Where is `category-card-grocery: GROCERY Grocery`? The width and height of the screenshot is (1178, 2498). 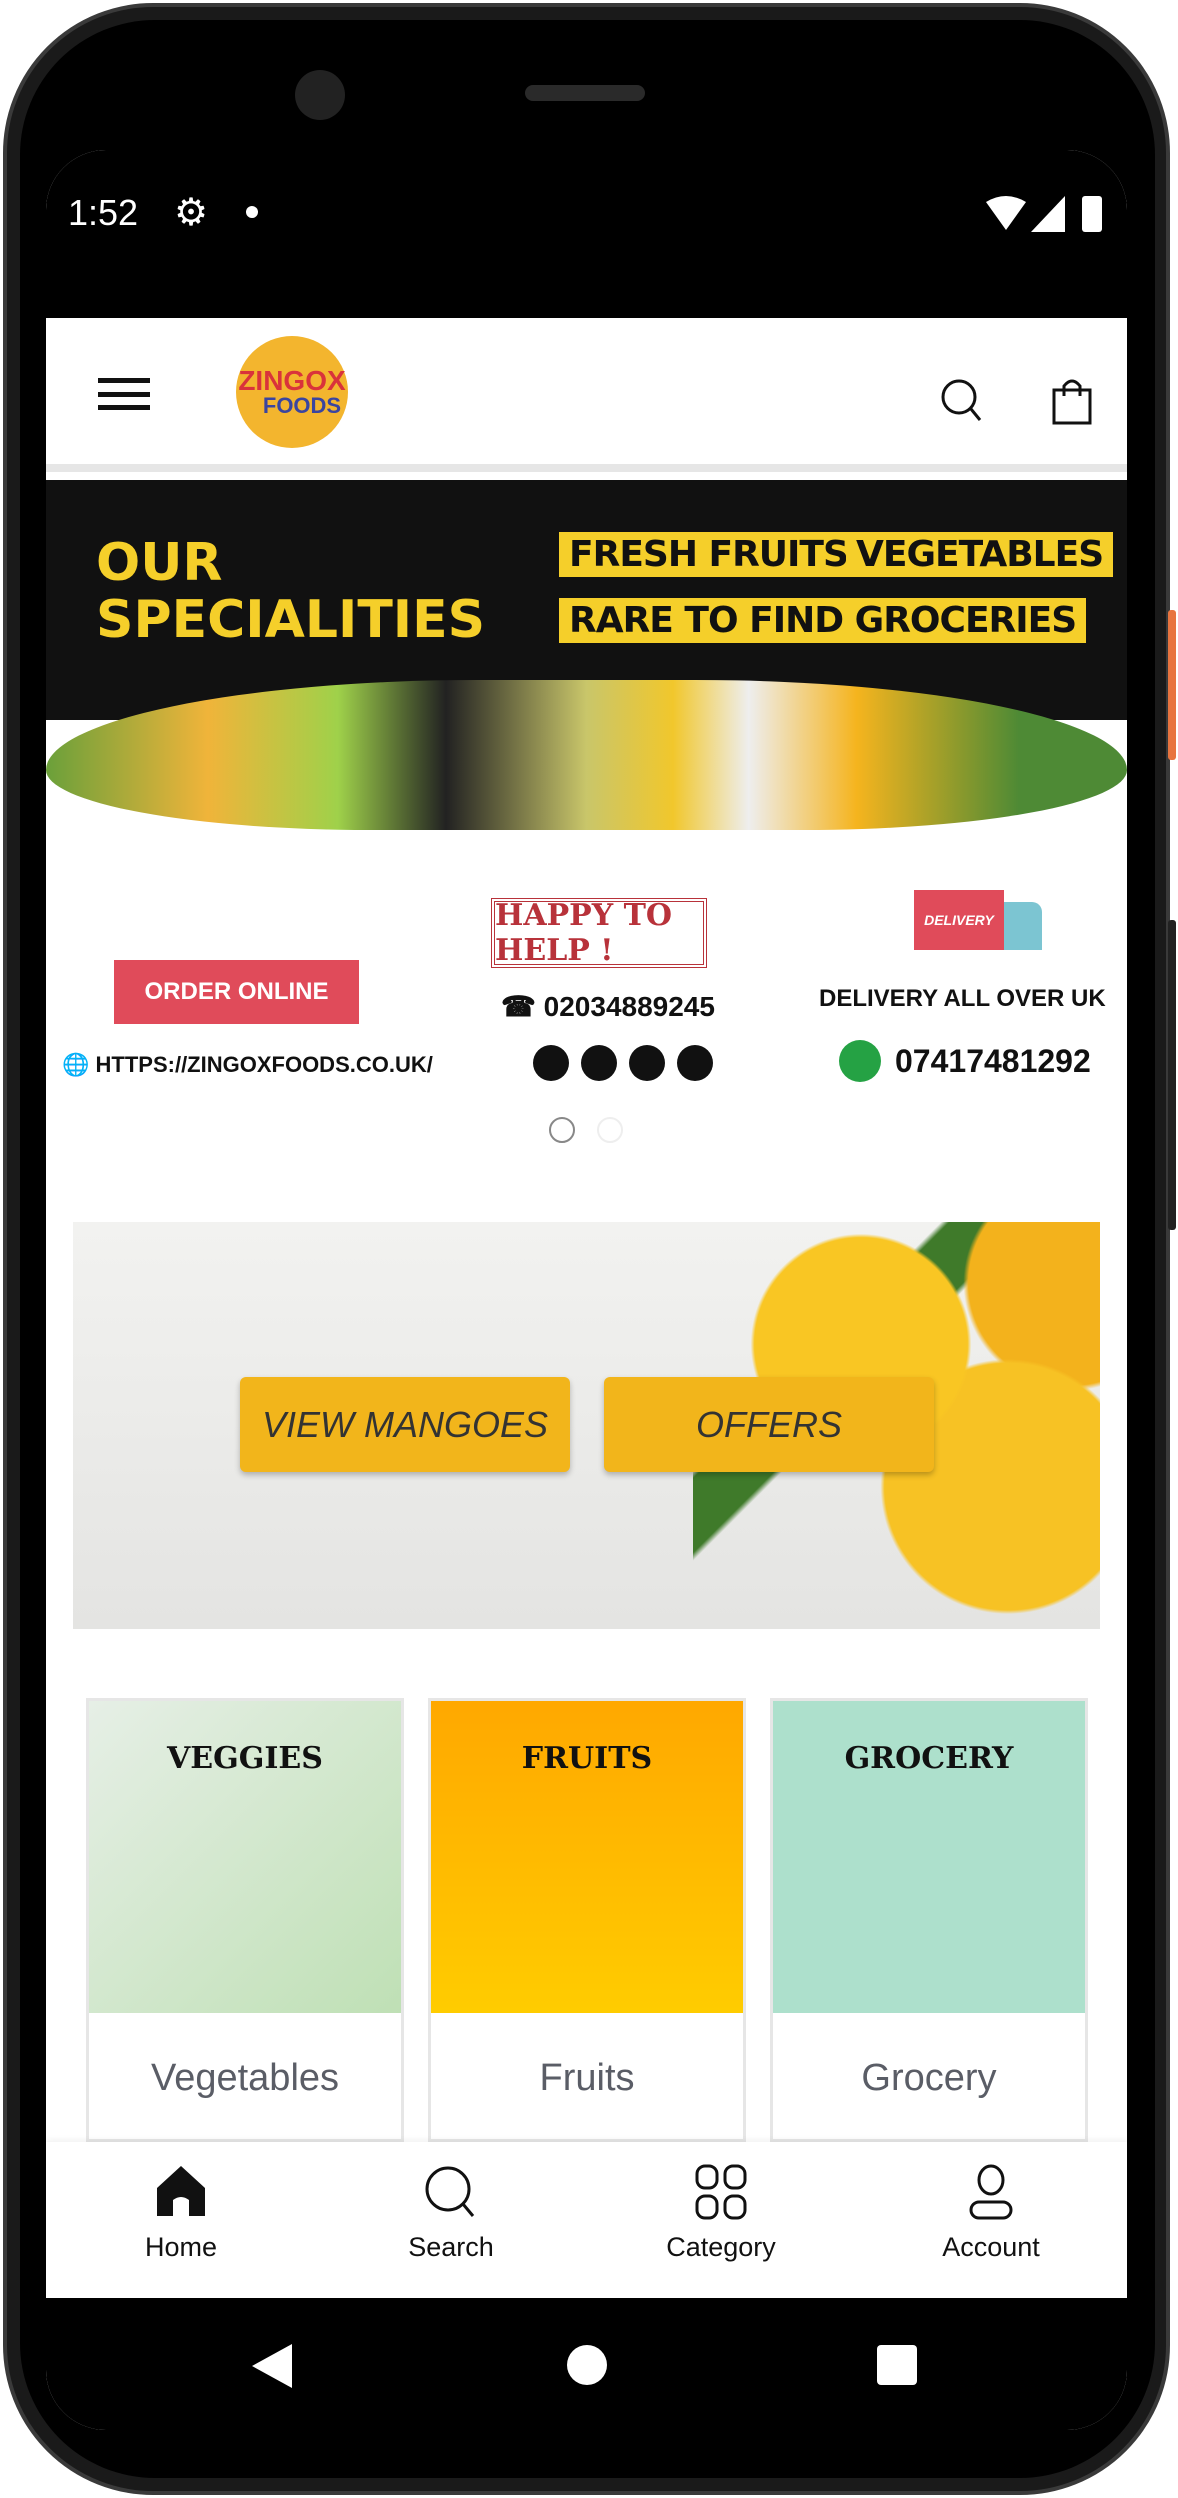
category-card-grocery: GROCERY Grocery is located at coordinates (929, 1920).